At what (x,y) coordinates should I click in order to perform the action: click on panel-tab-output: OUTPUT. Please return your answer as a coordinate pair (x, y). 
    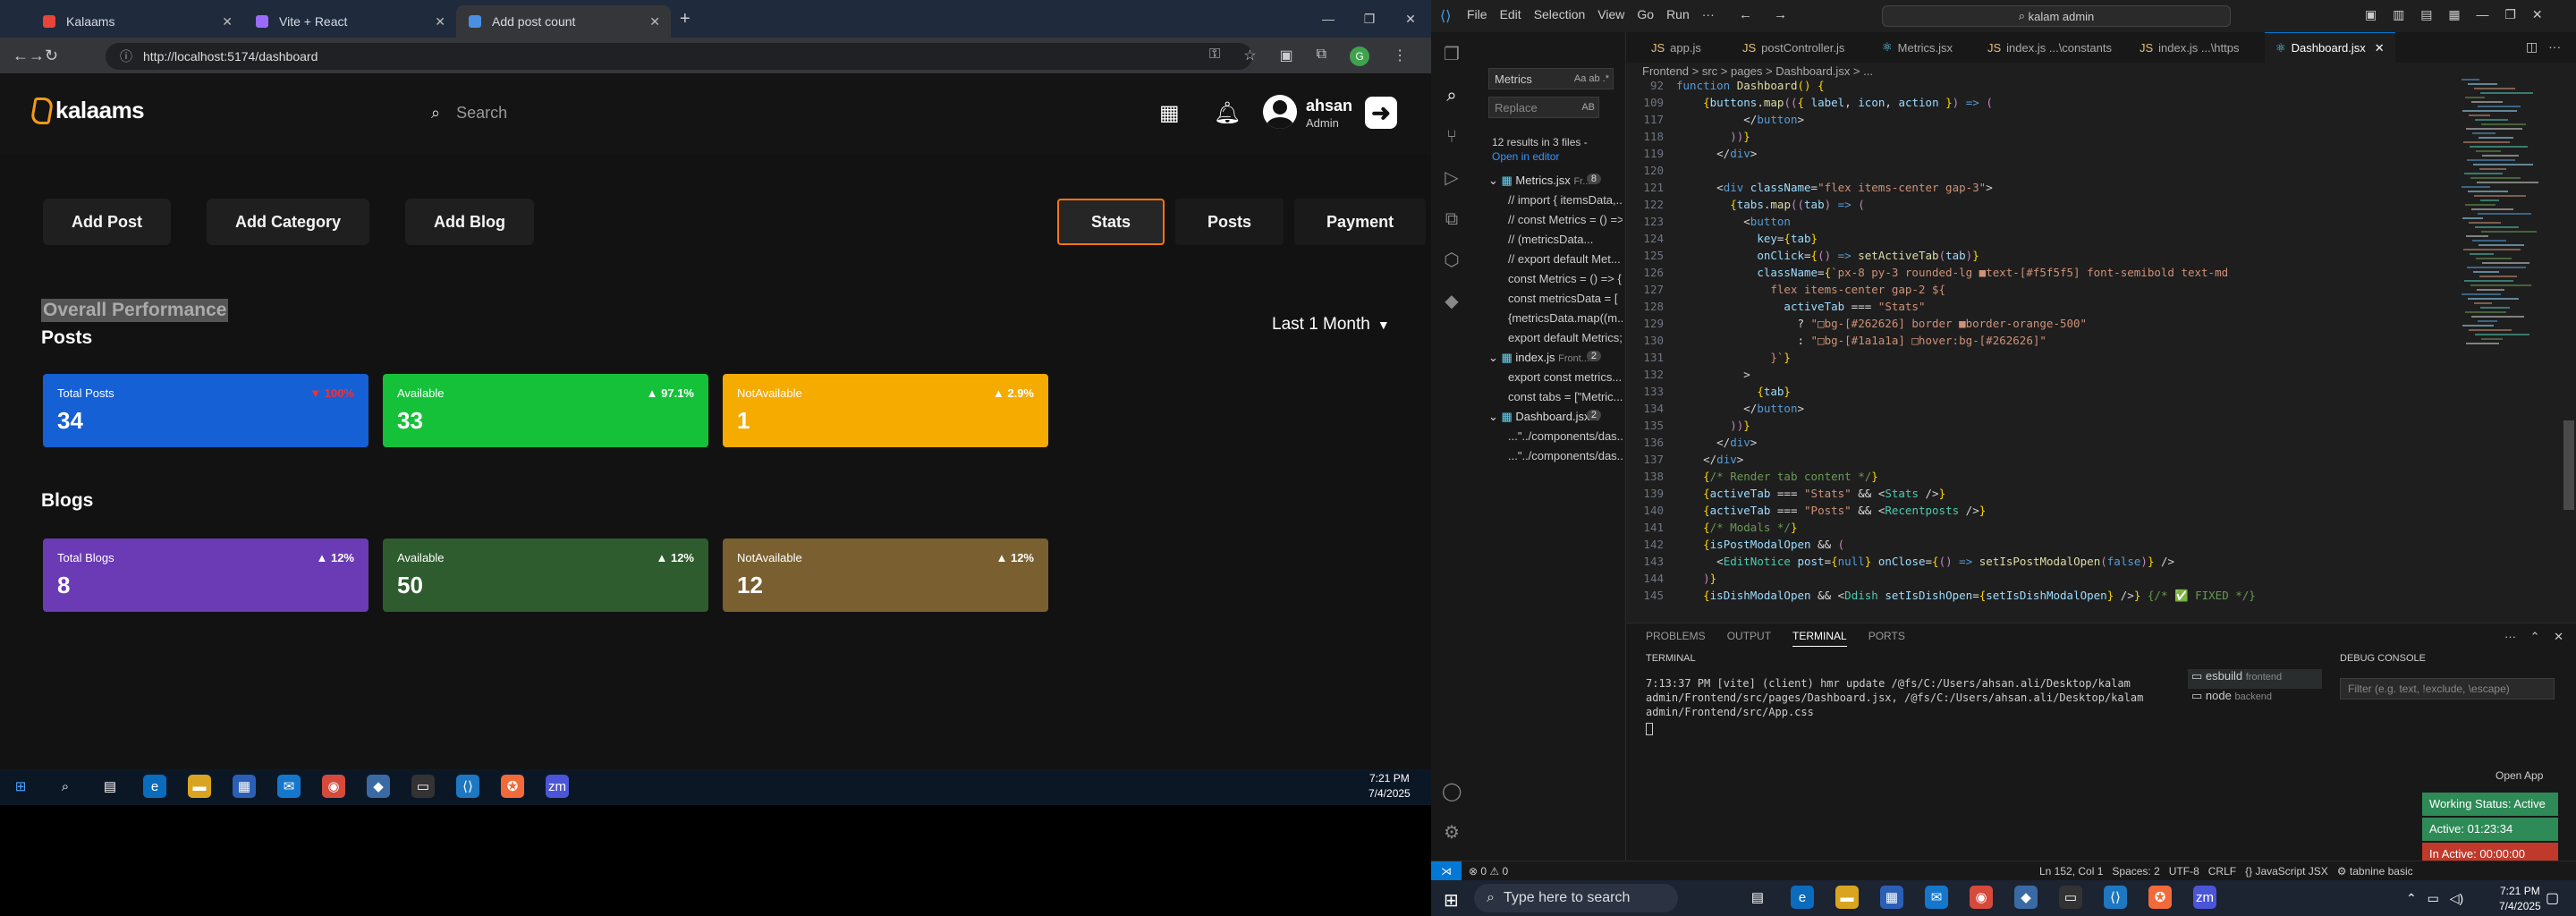
    Looking at the image, I should click on (1749, 638).